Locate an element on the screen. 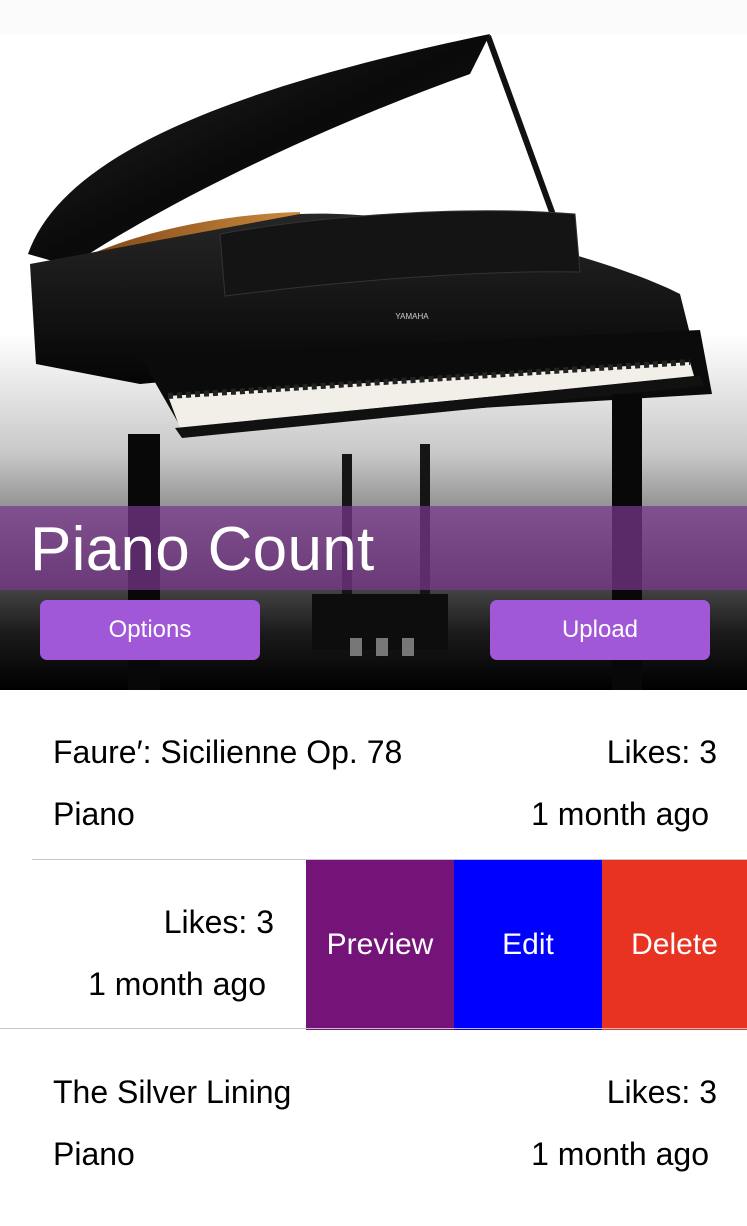 Image resolution: width=747 pixels, height=1226 pixels. divider is located at coordinates (373, 1028).